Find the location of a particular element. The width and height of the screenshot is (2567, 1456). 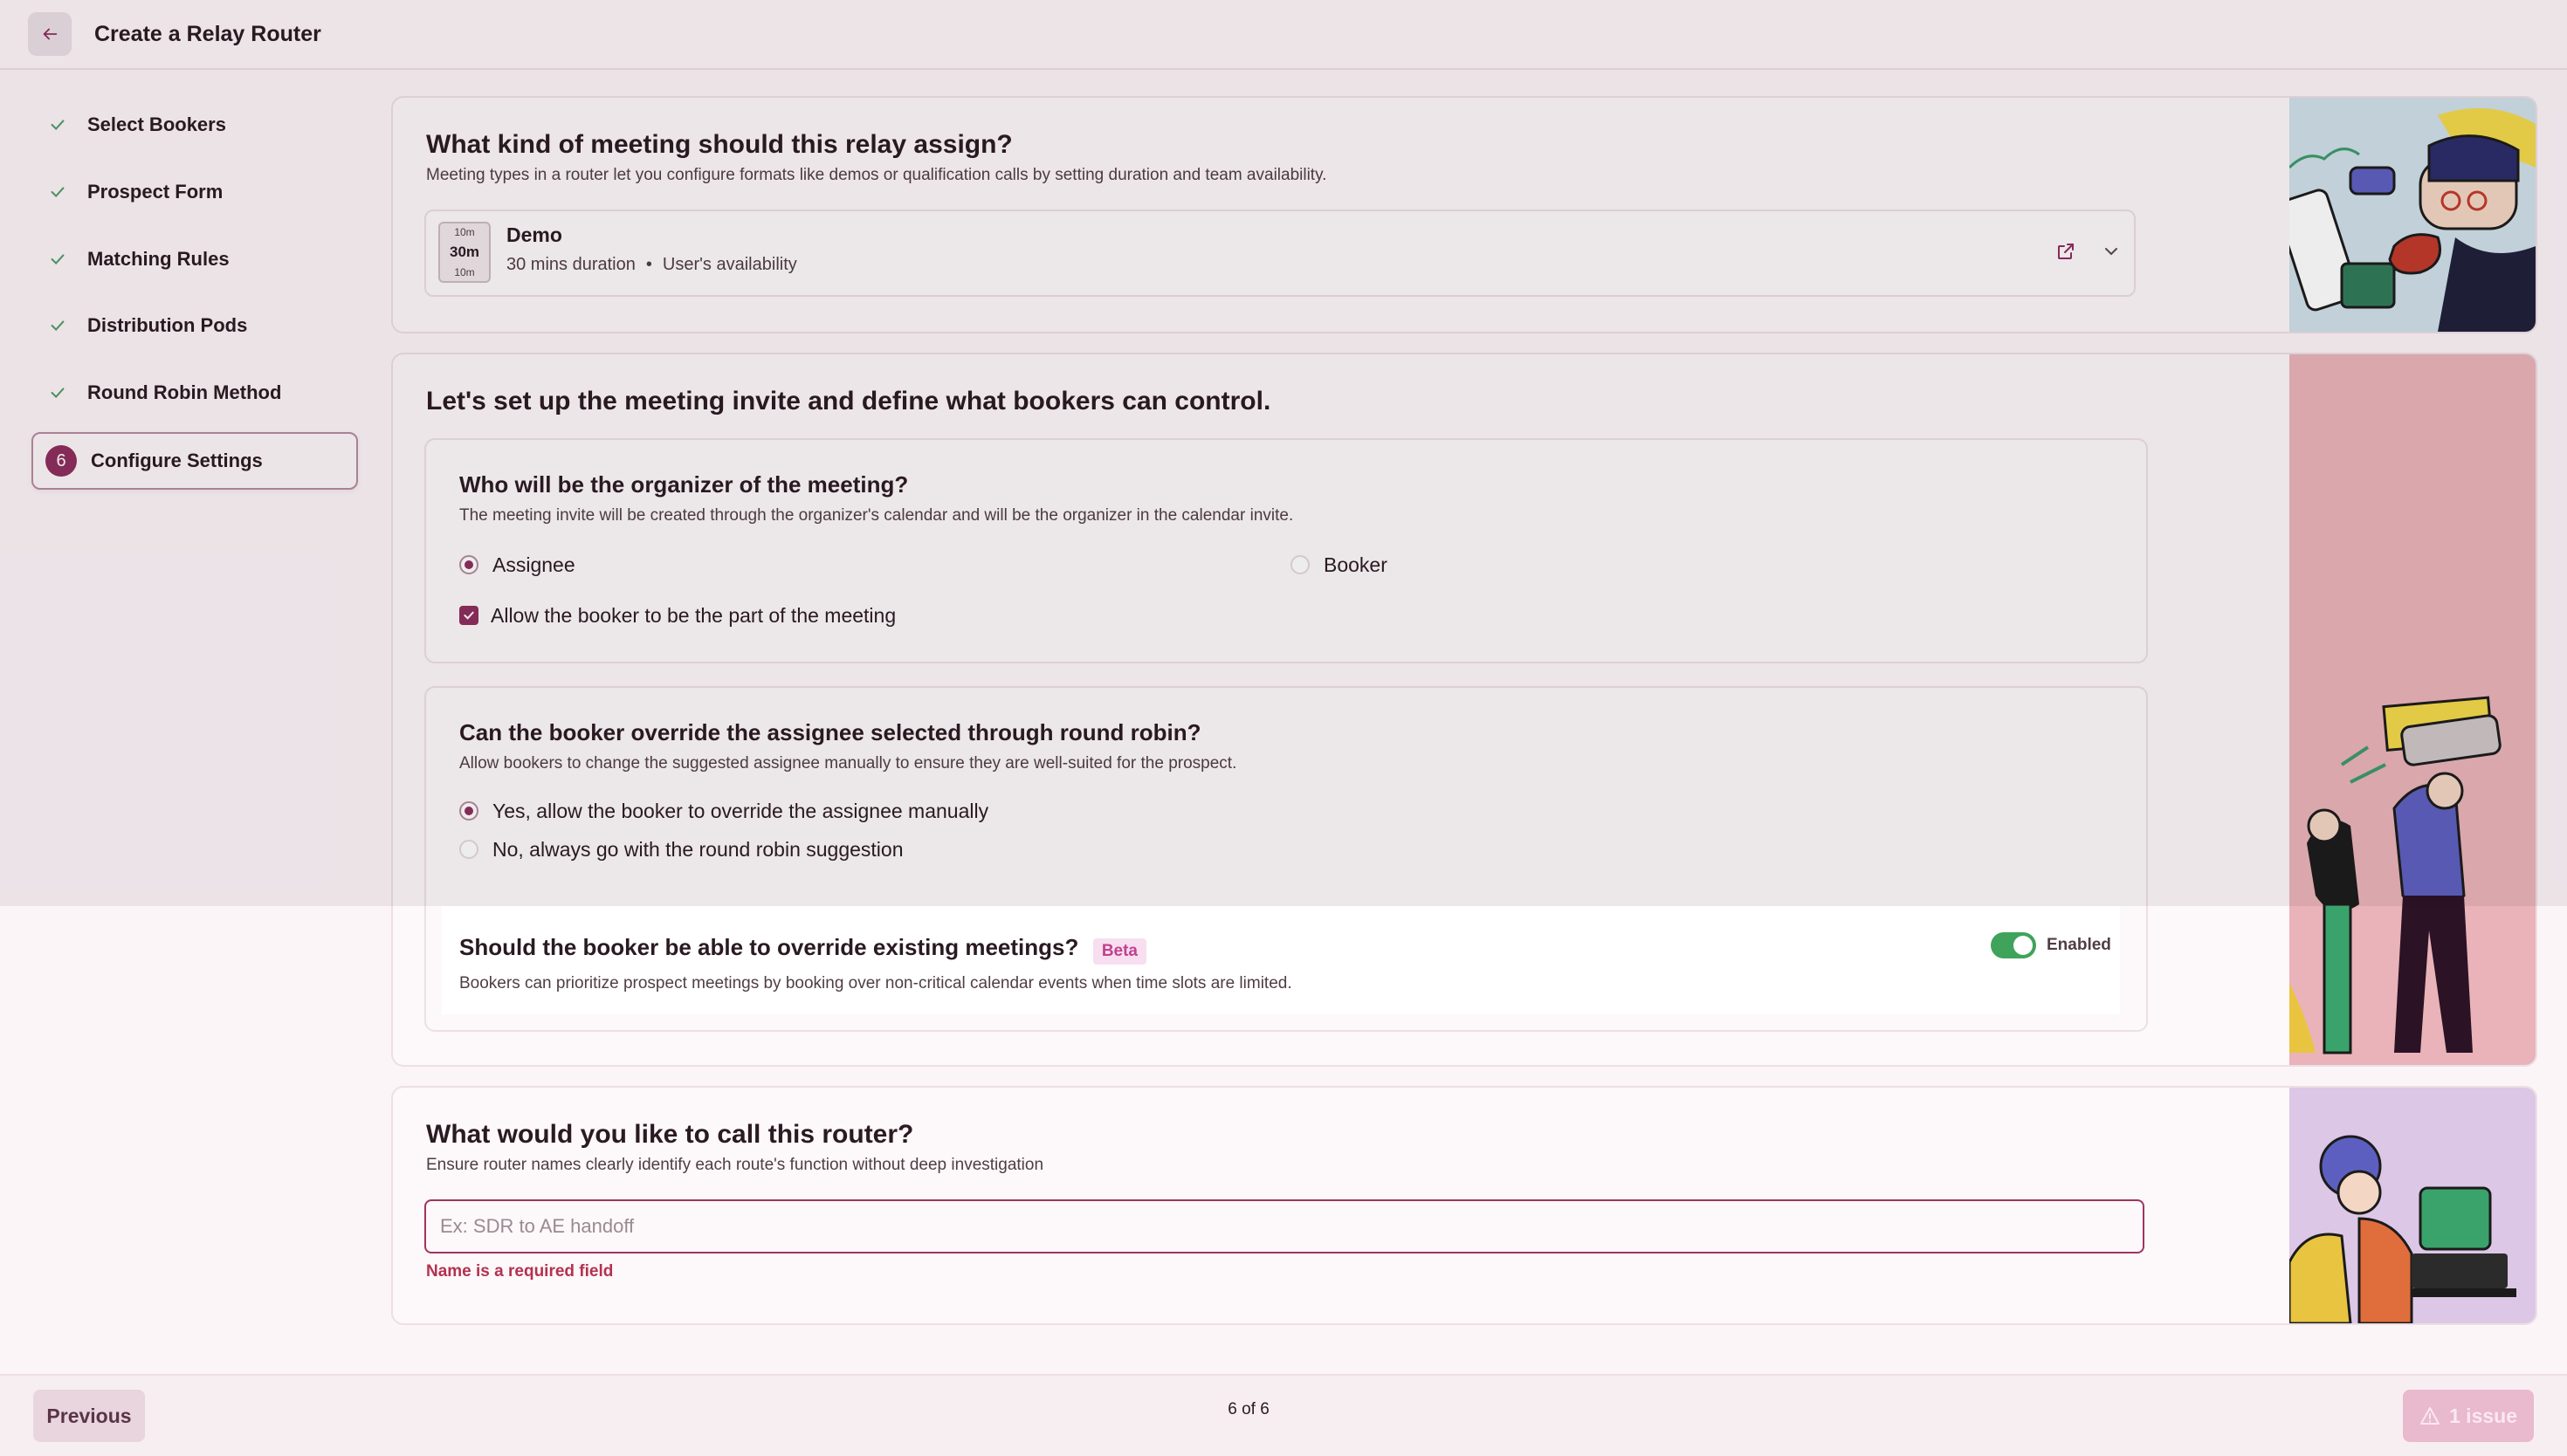

organizer-option-assignee: Assignee is located at coordinates (517, 565).